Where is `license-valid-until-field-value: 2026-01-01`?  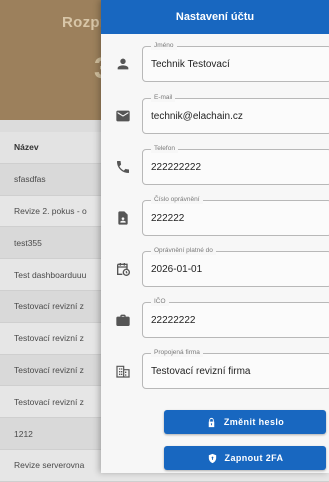 license-valid-until-field-value: 2026-01-01 is located at coordinates (177, 269).